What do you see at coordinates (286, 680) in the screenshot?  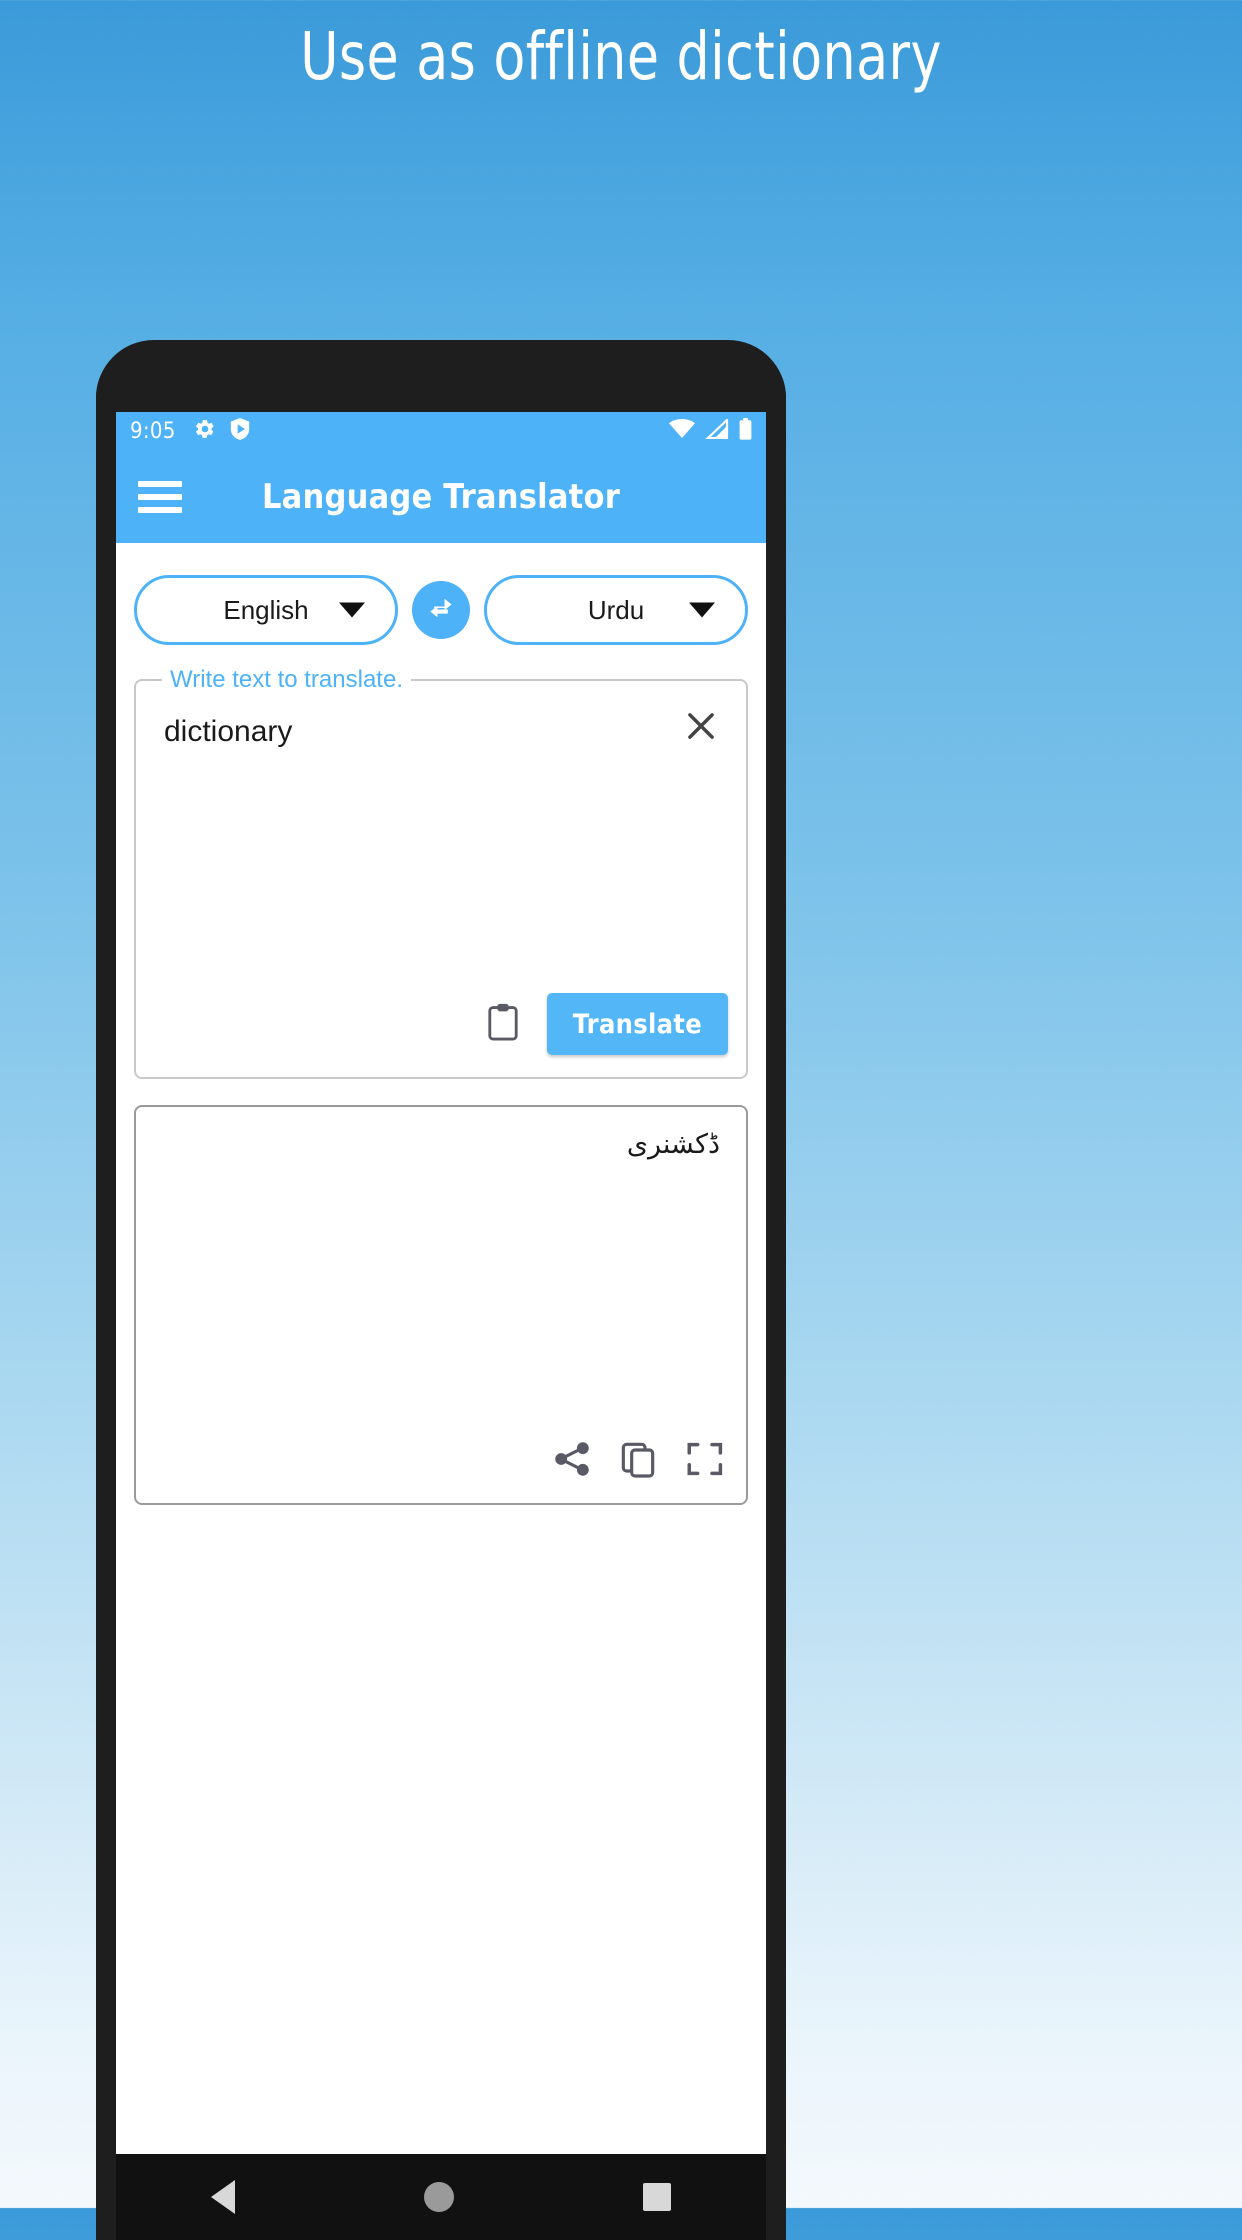 I see `input-field-label: Write text to translate.` at bounding box center [286, 680].